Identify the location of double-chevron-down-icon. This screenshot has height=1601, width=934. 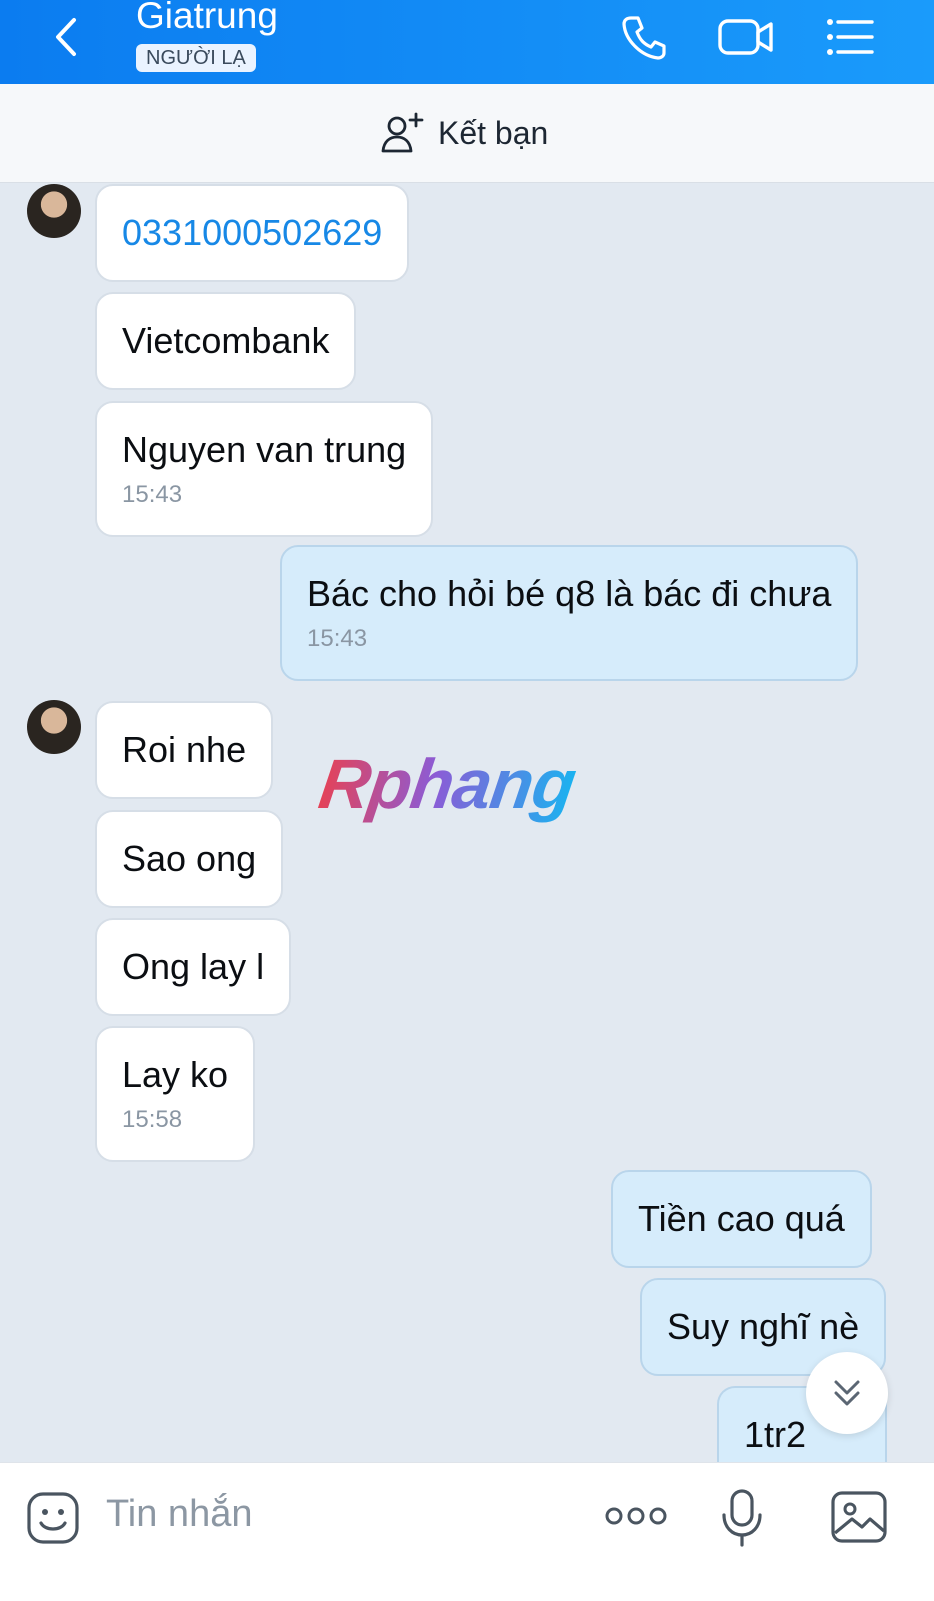
(847, 1393).